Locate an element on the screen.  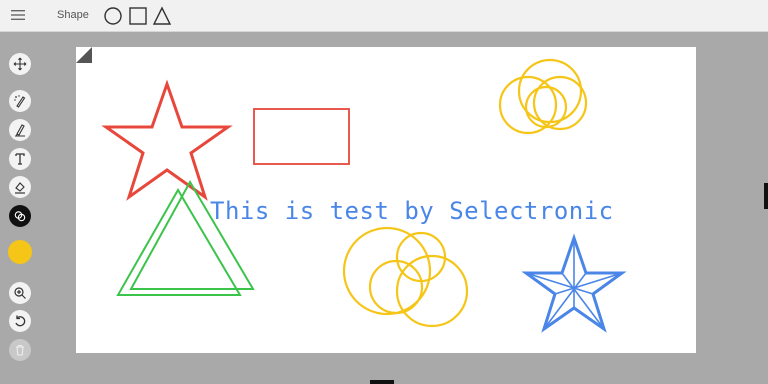
text-icon is located at coordinates (20, 159).